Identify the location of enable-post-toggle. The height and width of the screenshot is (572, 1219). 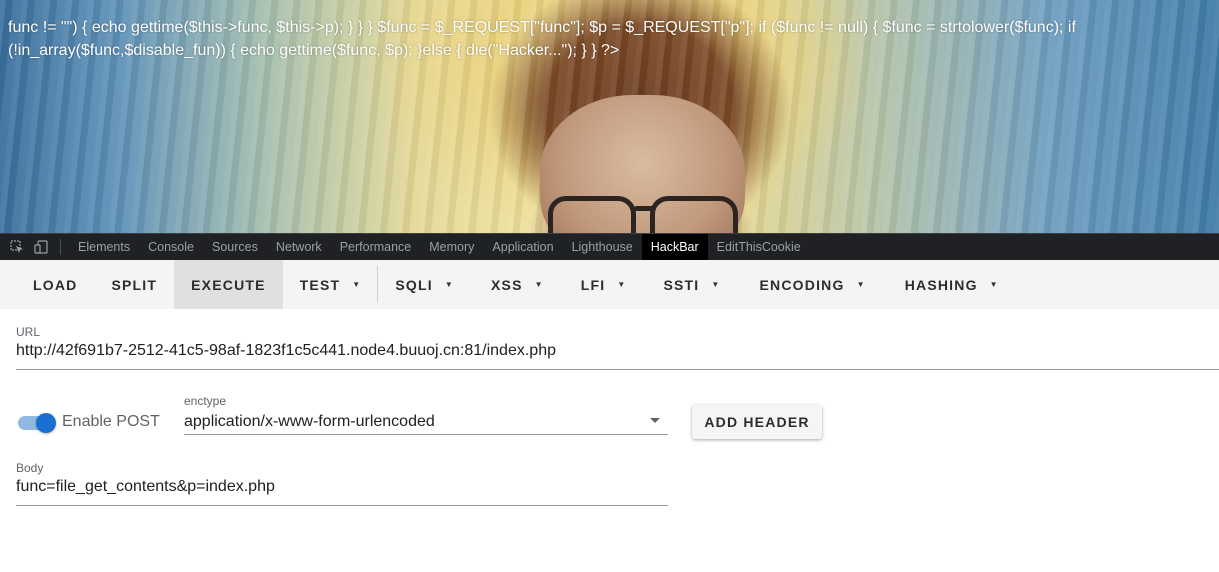
(37, 423).